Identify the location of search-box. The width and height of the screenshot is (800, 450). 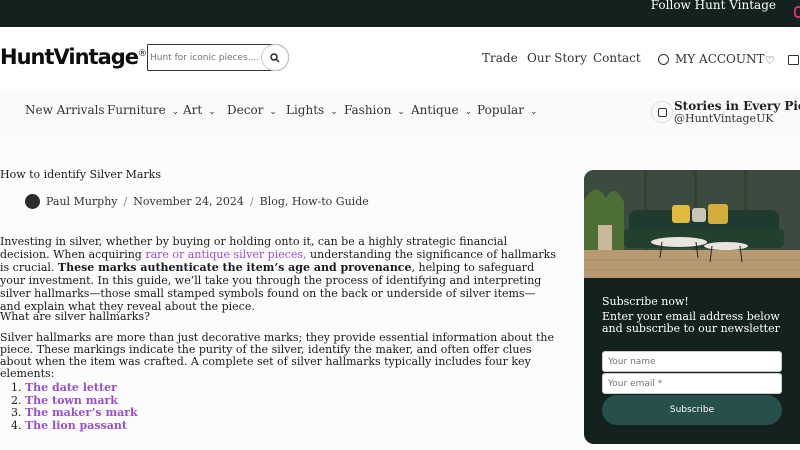
(218, 57).